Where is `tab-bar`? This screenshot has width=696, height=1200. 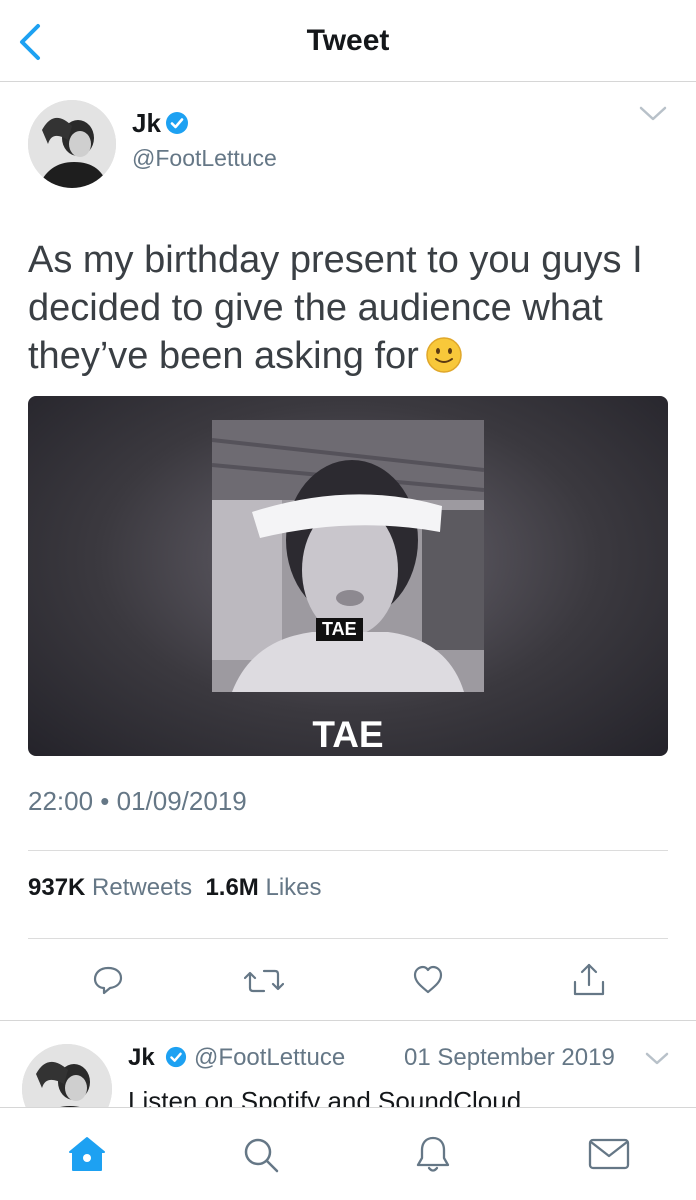
tab-bar is located at coordinates (348, 1153).